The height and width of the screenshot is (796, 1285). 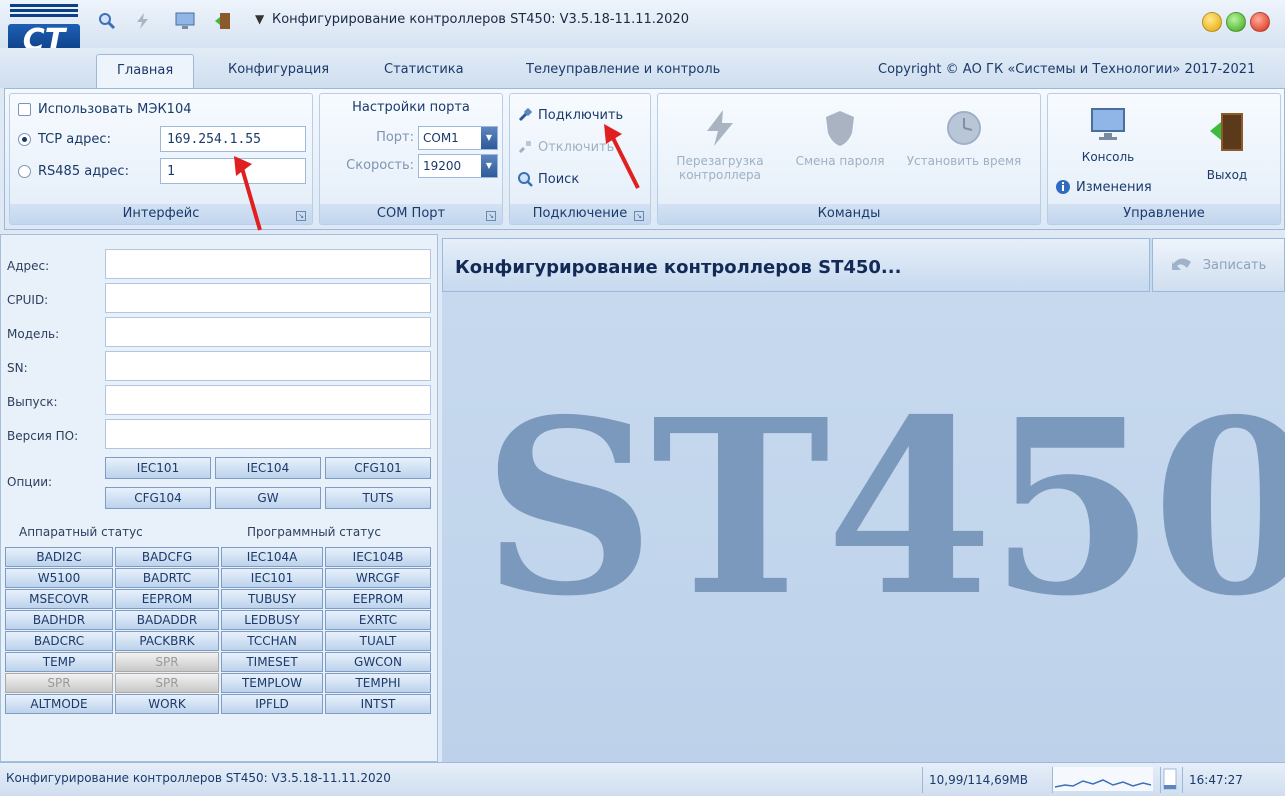 I want to click on options-label: Опции:, so click(x=30, y=482).